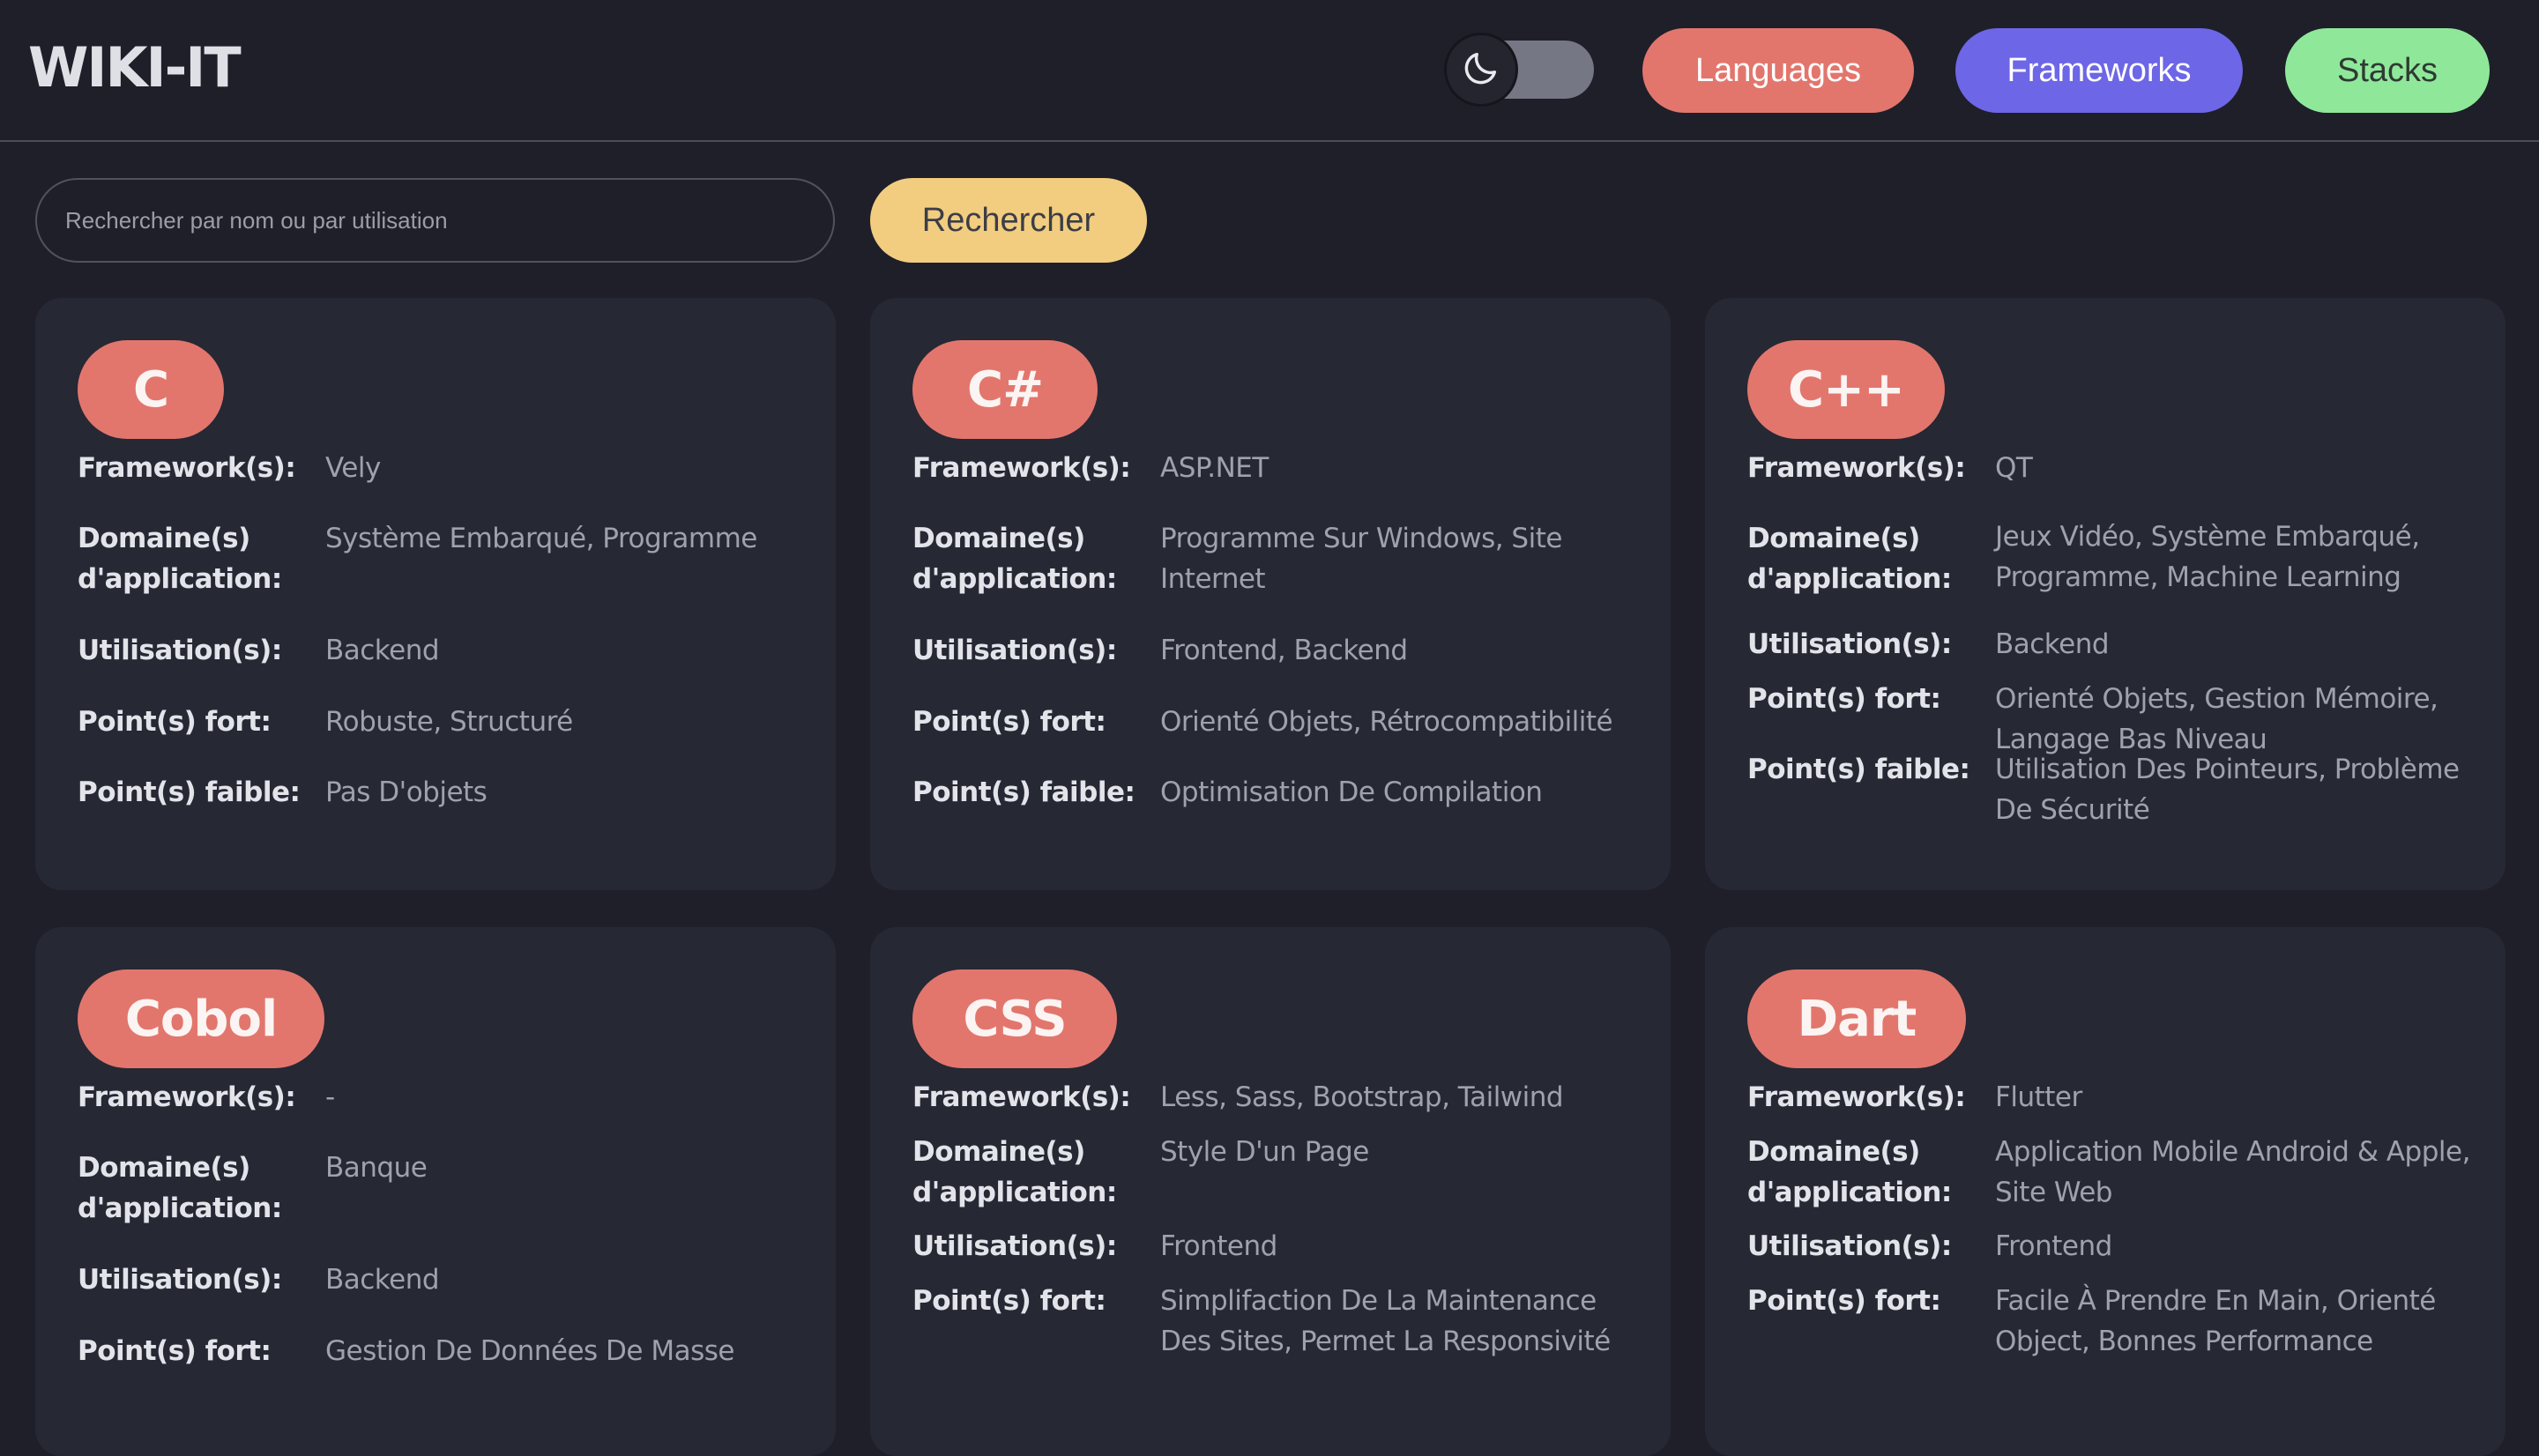 The width and height of the screenshot is (2539, 1456). What do you see at coordinates (151, 389) in the screenshot?
I see `card-title-badge: C` at bounding box center [151, 389].